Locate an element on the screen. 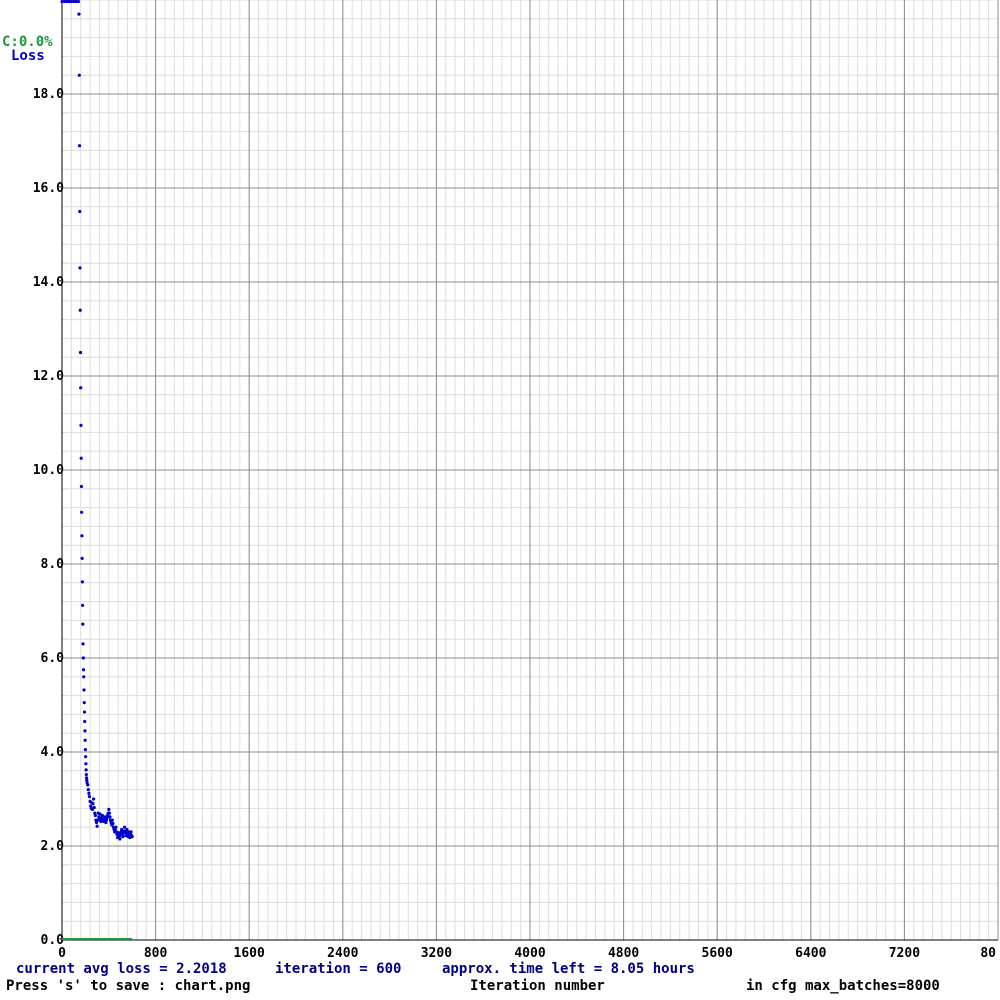 The width and height of the screenshot is (1000, 1000). y-tick-label: 14.0 is located at coordinates (48, 282).